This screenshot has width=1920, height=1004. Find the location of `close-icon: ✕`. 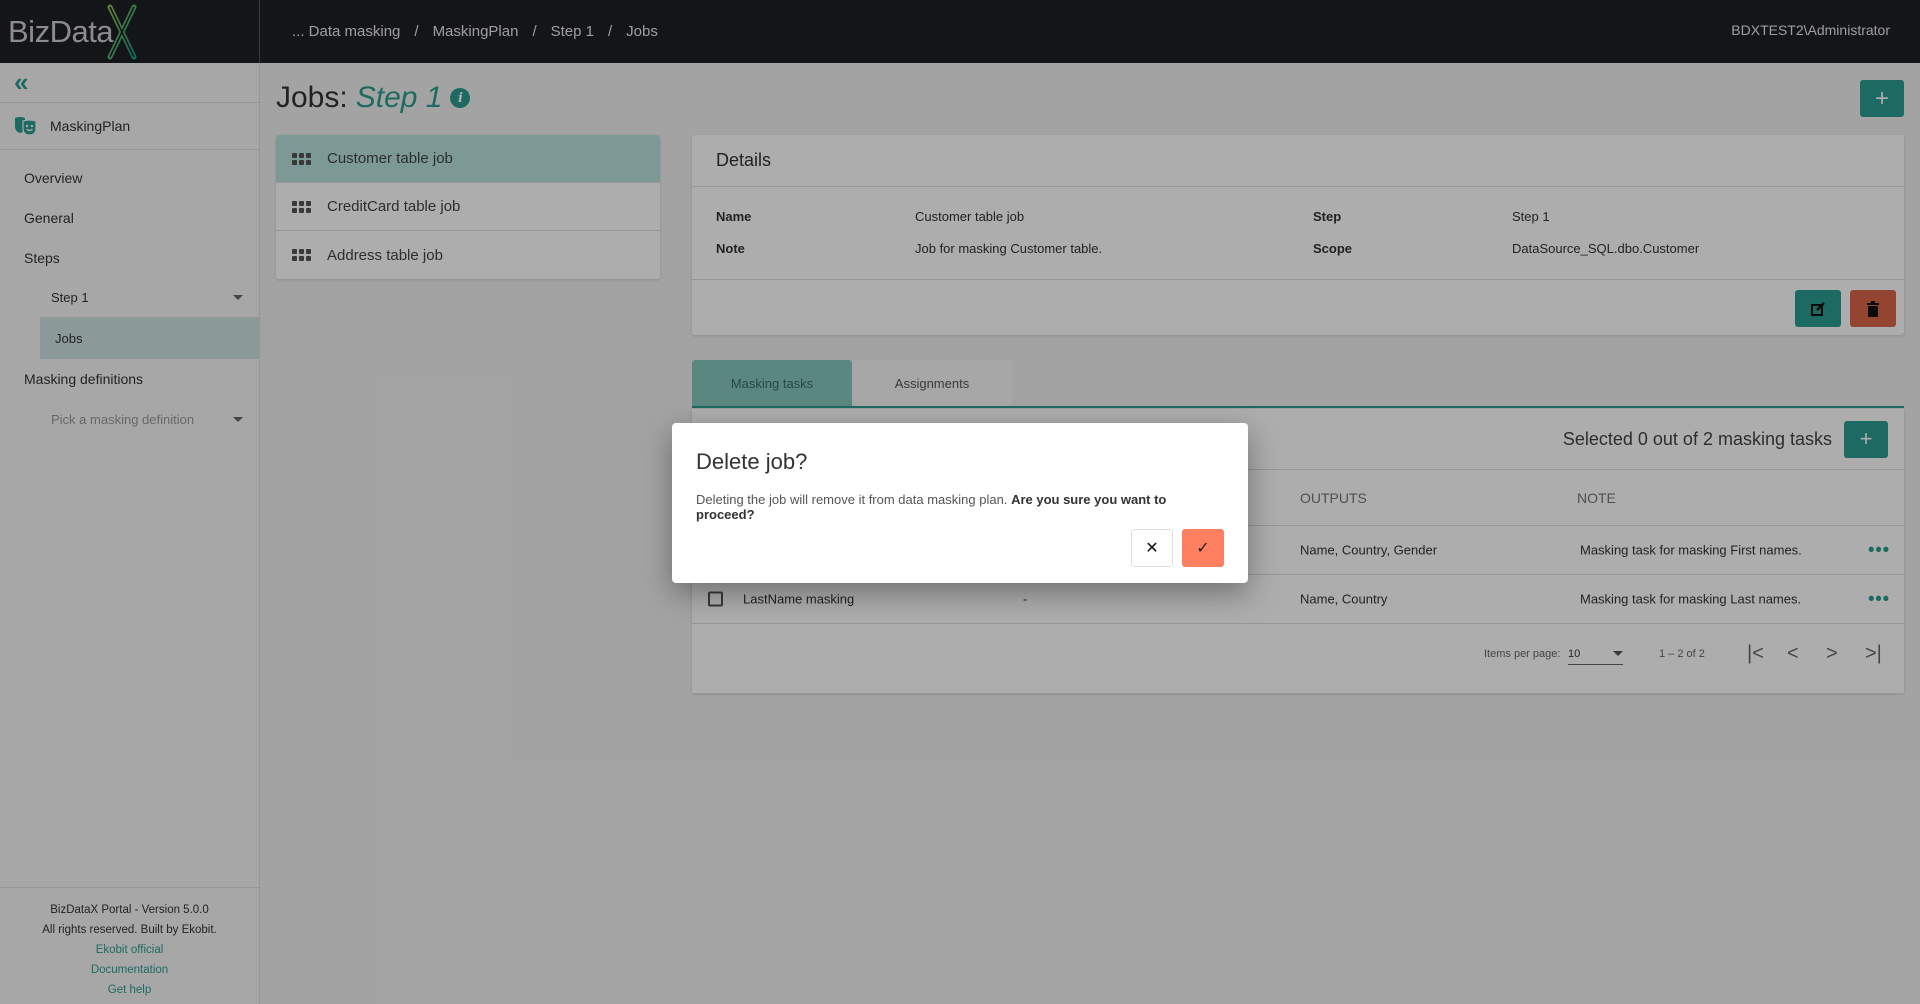

close-icon: ✕ is located at coordinates (1152, 548).